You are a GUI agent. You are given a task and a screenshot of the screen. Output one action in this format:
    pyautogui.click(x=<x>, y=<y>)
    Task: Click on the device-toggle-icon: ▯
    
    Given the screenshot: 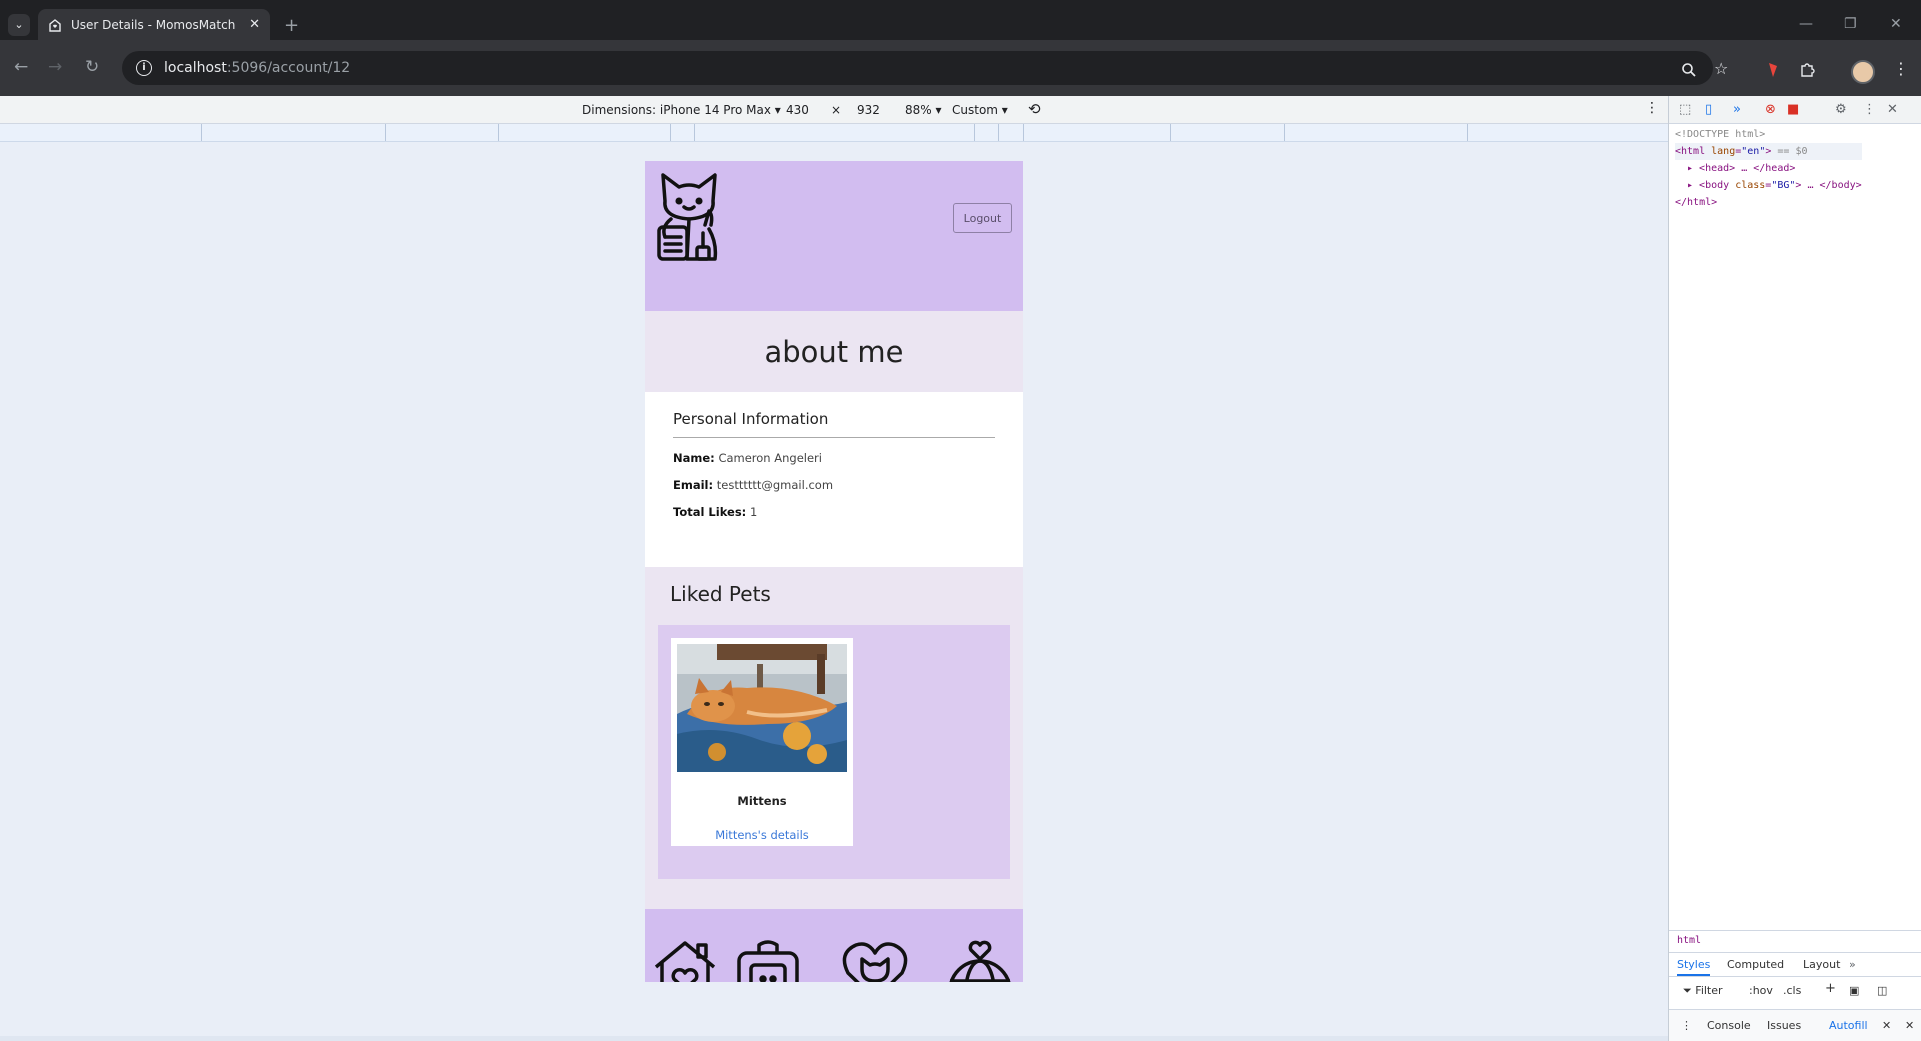 What is the action you would take?
    pyautogui.click(x=1708, y=109)
    